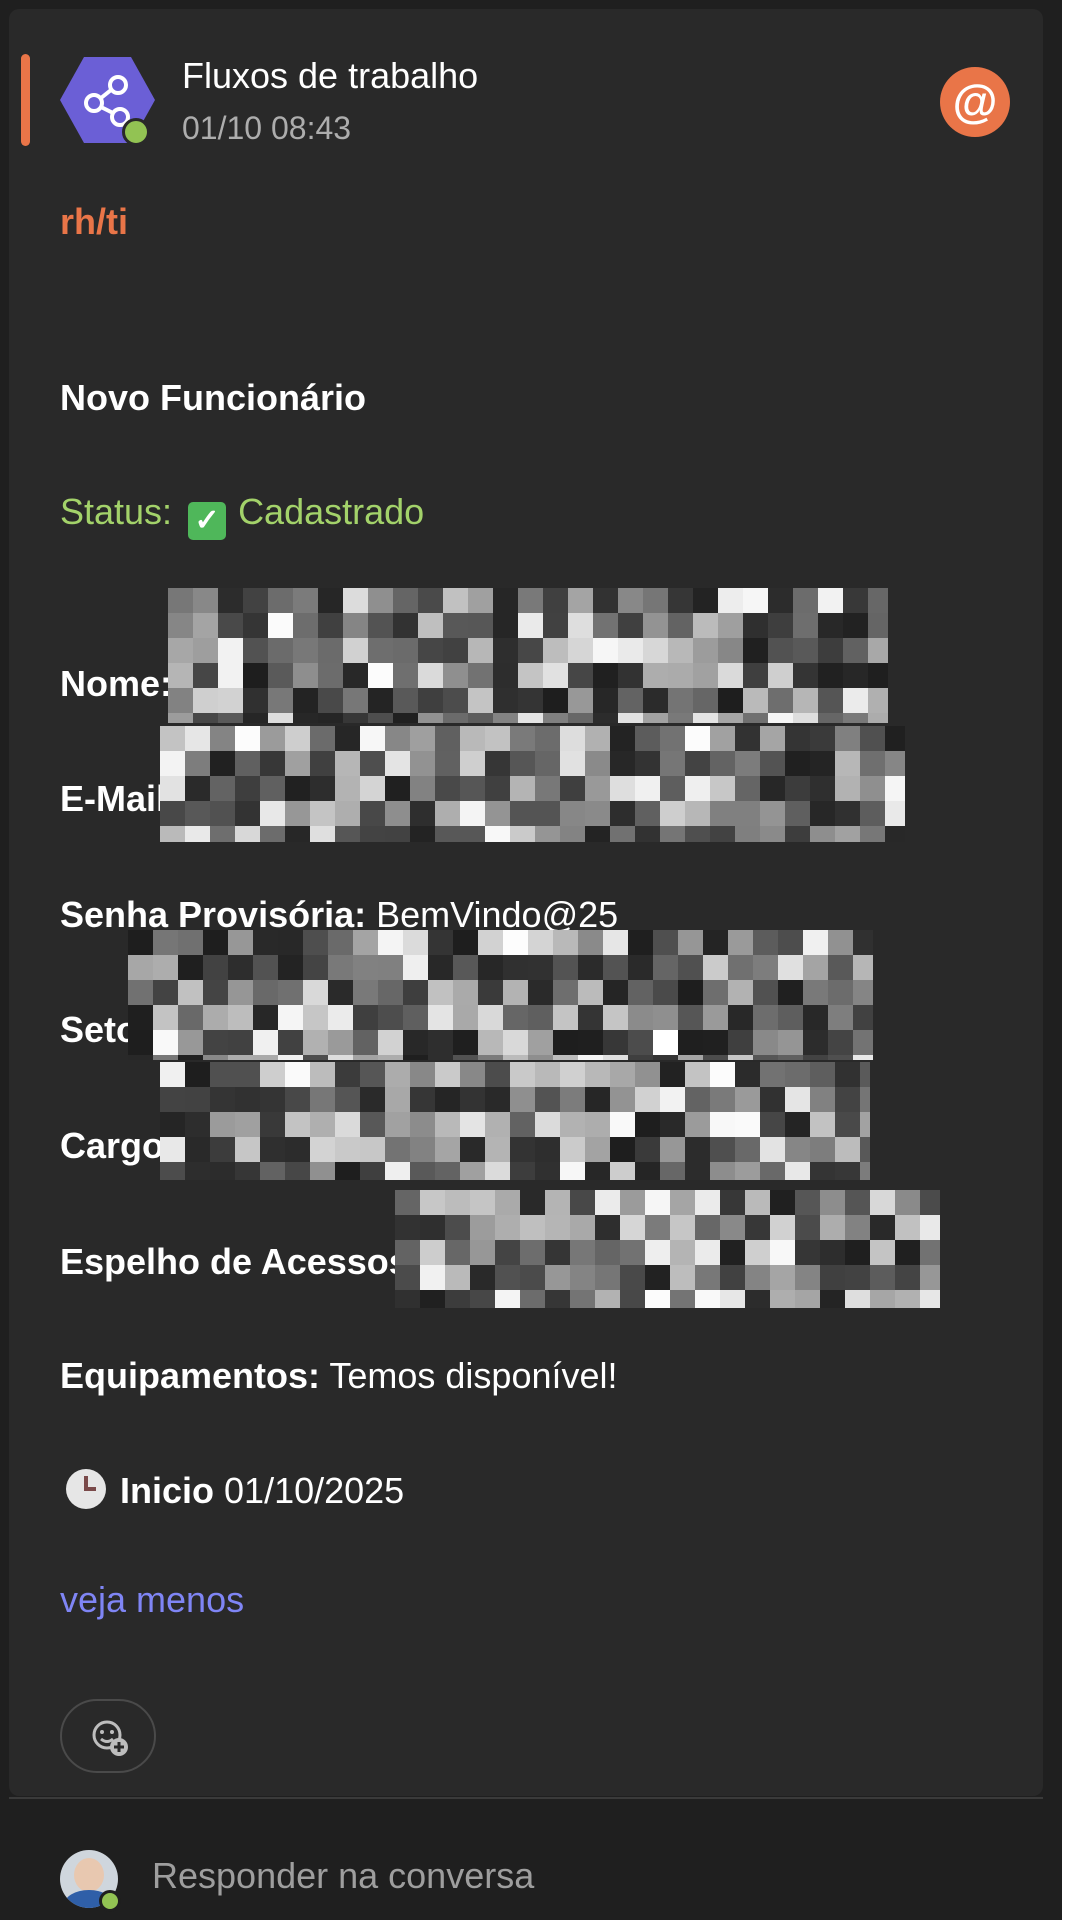 Image resolution: width=1080 pixels, height=1920 pixels. I want to click on status-label: Status:, so click(116, 511).